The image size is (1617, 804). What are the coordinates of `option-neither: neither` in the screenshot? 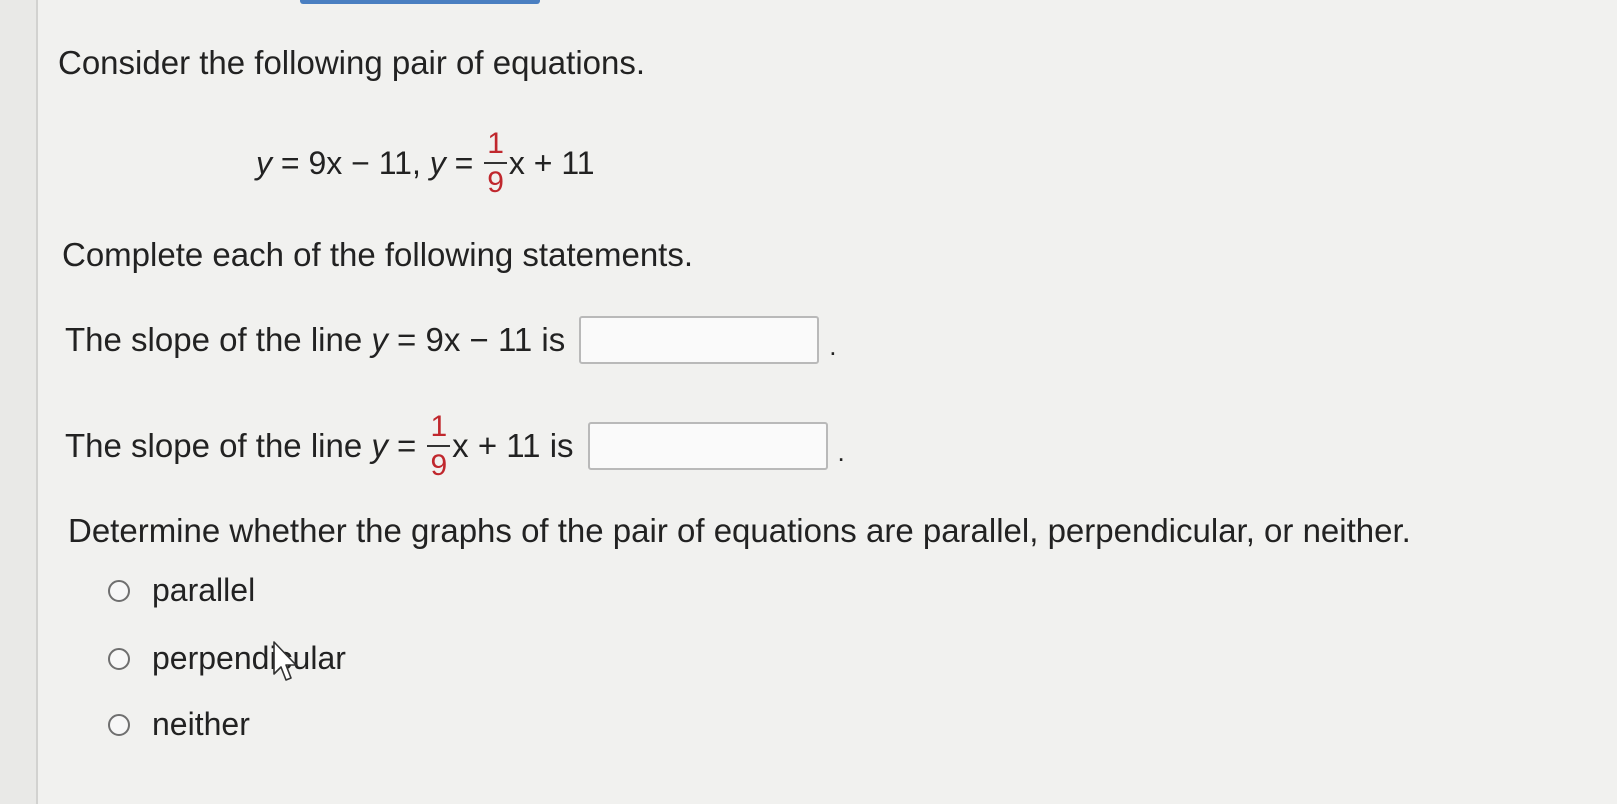 It's located at (179, 724).